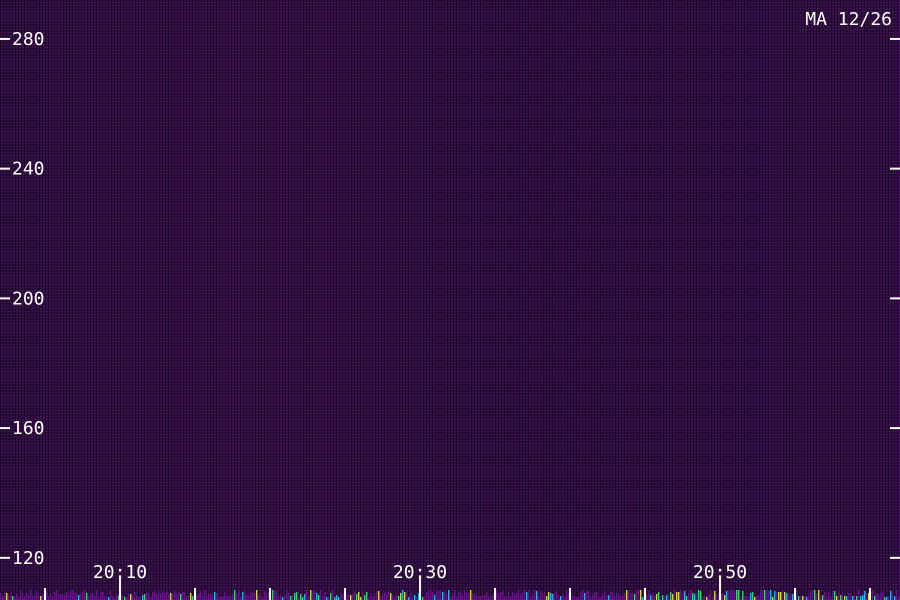  I want to click on y-tick-label: 240, so click(28, 169).